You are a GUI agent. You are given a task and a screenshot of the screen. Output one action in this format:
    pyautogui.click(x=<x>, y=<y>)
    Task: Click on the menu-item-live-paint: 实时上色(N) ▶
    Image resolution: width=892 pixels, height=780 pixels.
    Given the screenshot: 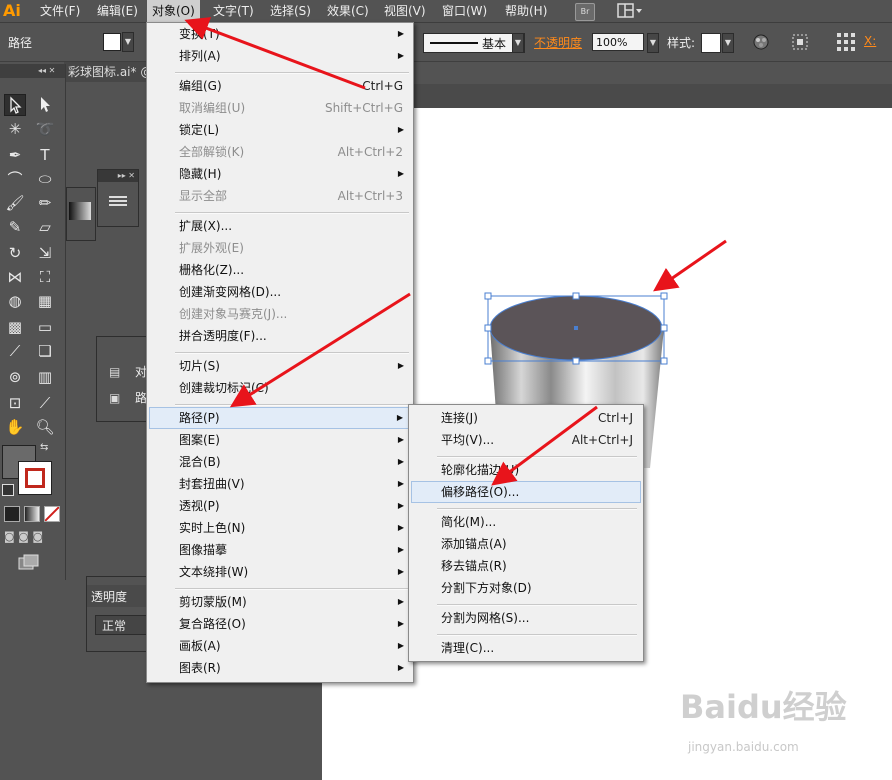 What is the action you would take?
    pyautogui.click(x=280, y=528)
    